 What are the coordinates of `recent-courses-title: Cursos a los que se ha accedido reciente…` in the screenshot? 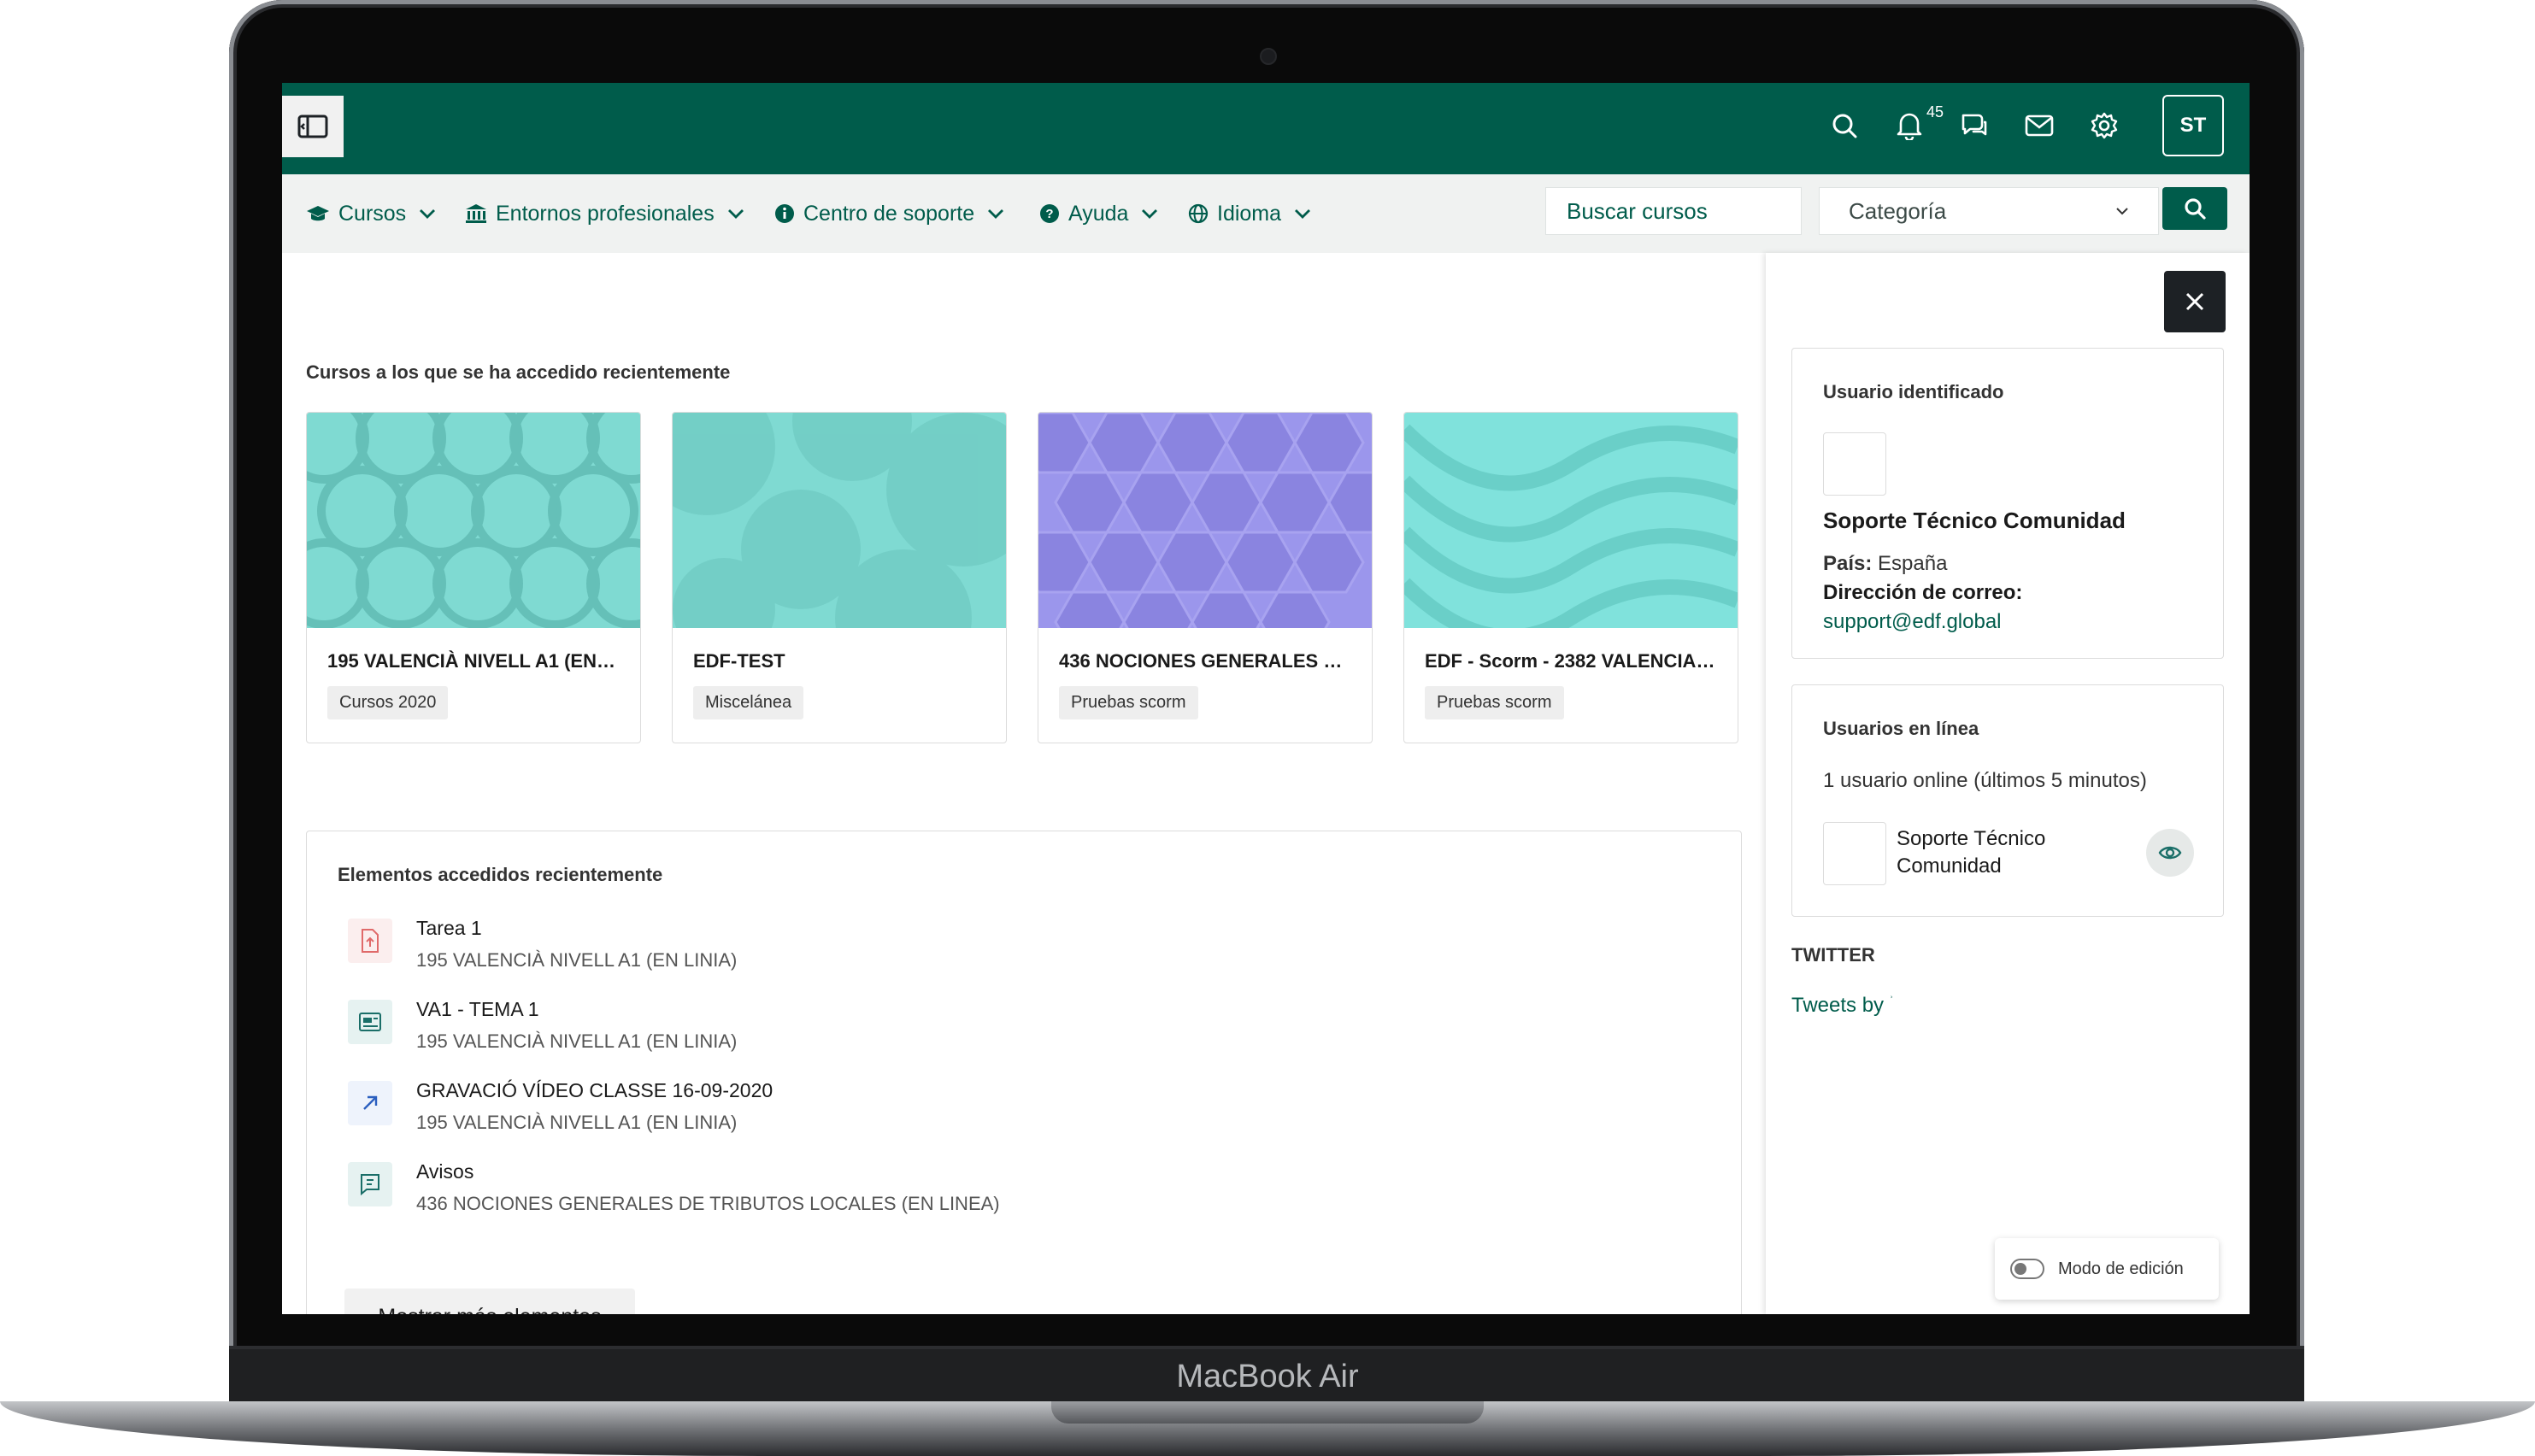 It's located at (518, 372).